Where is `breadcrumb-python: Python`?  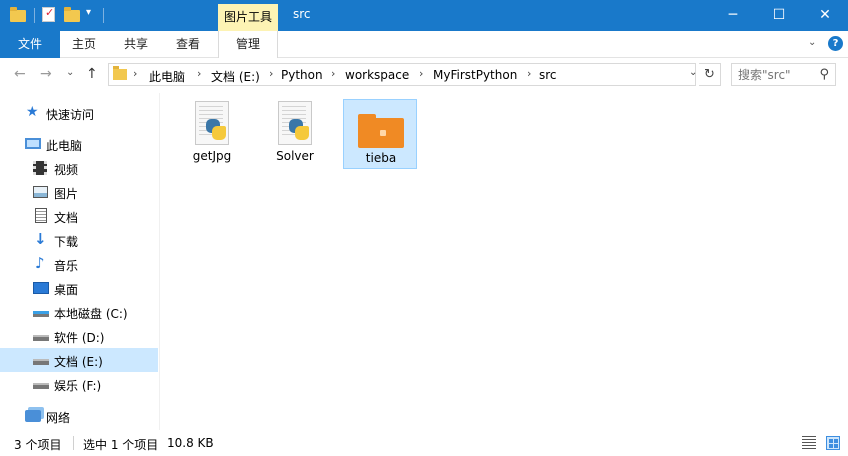 breadcrumb-python: Python is located at coordinates (302, 75).